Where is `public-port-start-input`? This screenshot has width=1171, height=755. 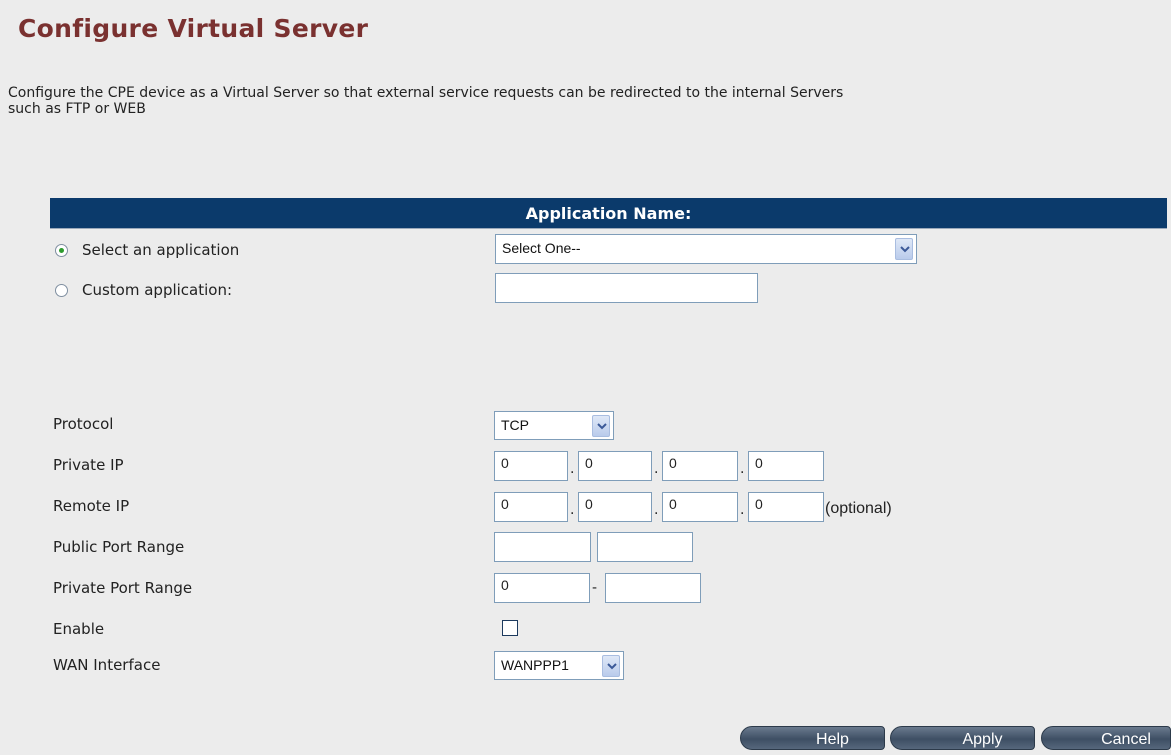
public-port-start-input is located at coordinates (542, 547).